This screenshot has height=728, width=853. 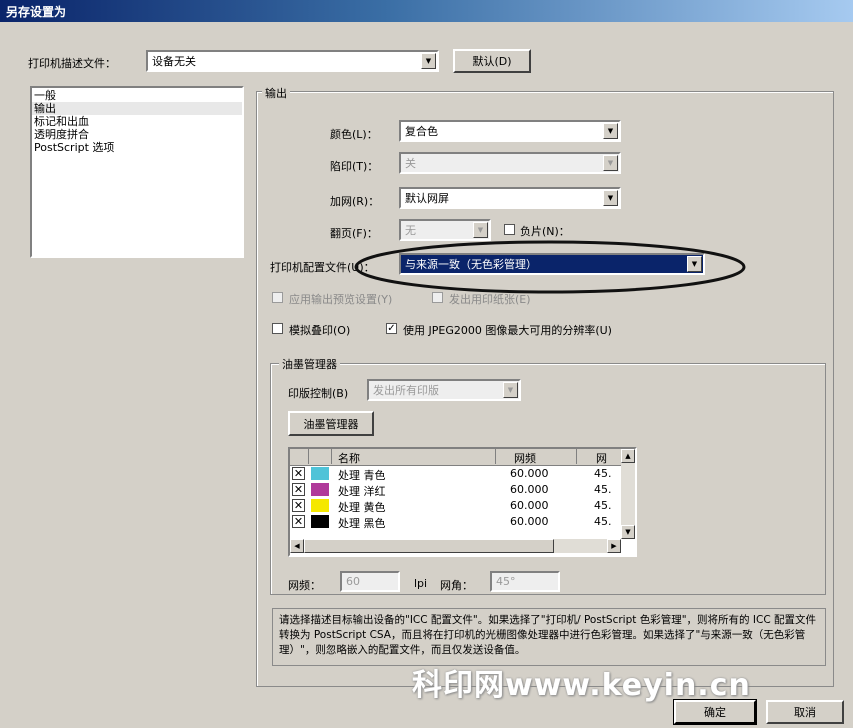 What do you see at coordinates (341, 299) in the screenshot?
I see `apply-preview-label: 应用输出预览设置(Y)` at bounding box center [341, 299].